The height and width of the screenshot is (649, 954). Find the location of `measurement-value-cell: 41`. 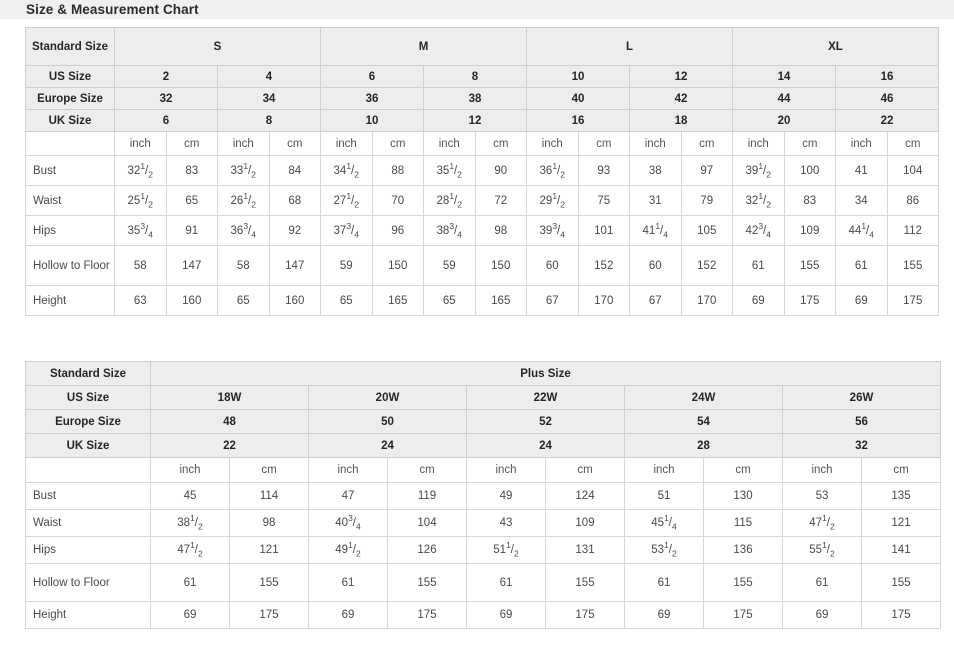

measurement-value-cell: 41 is located at coordinates (861, 170).